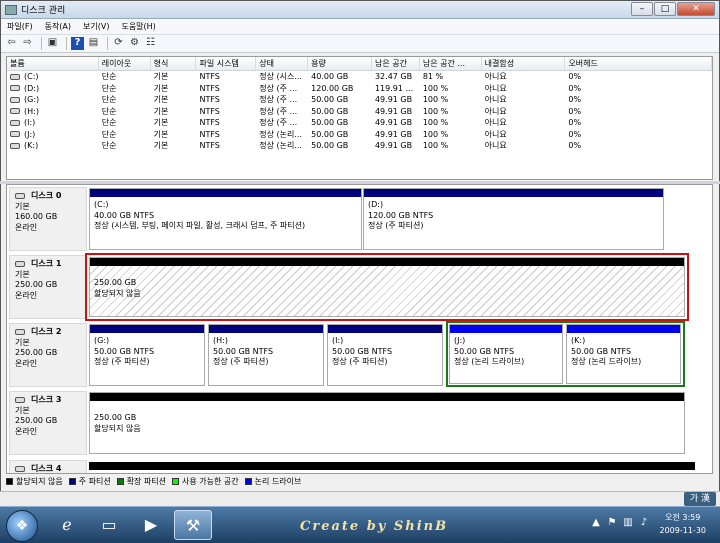 The image size is (720, 543). Describe the element at coordinates (612, 523) in the screenshot. I see `action-center-icon: ⚑` at that location.